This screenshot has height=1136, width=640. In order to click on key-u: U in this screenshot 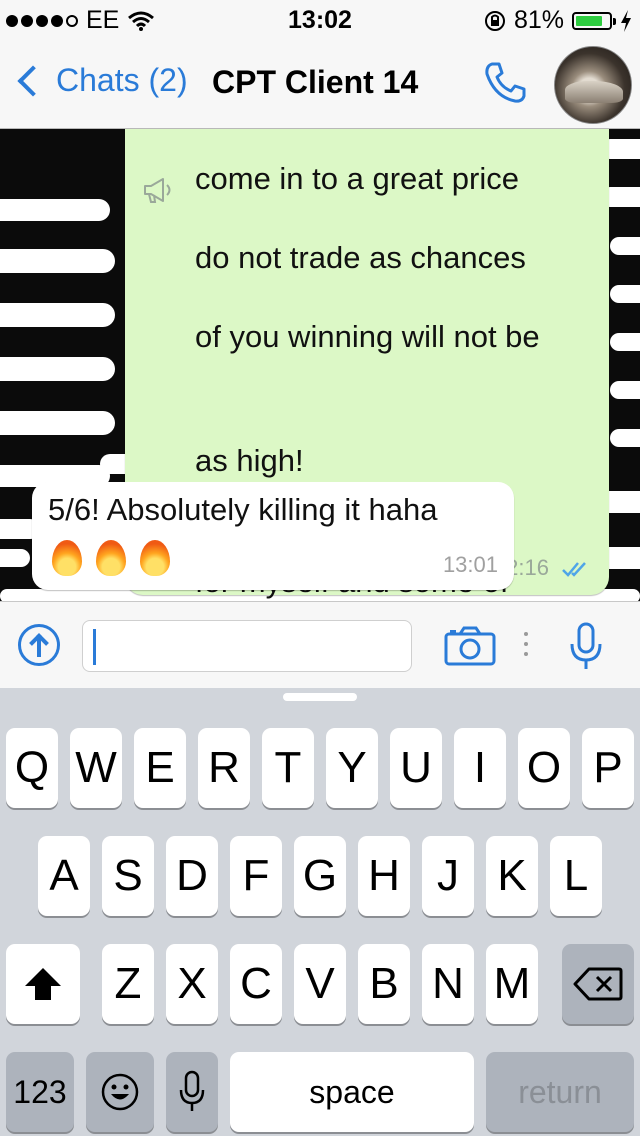, I will do `click(416, 768)`.